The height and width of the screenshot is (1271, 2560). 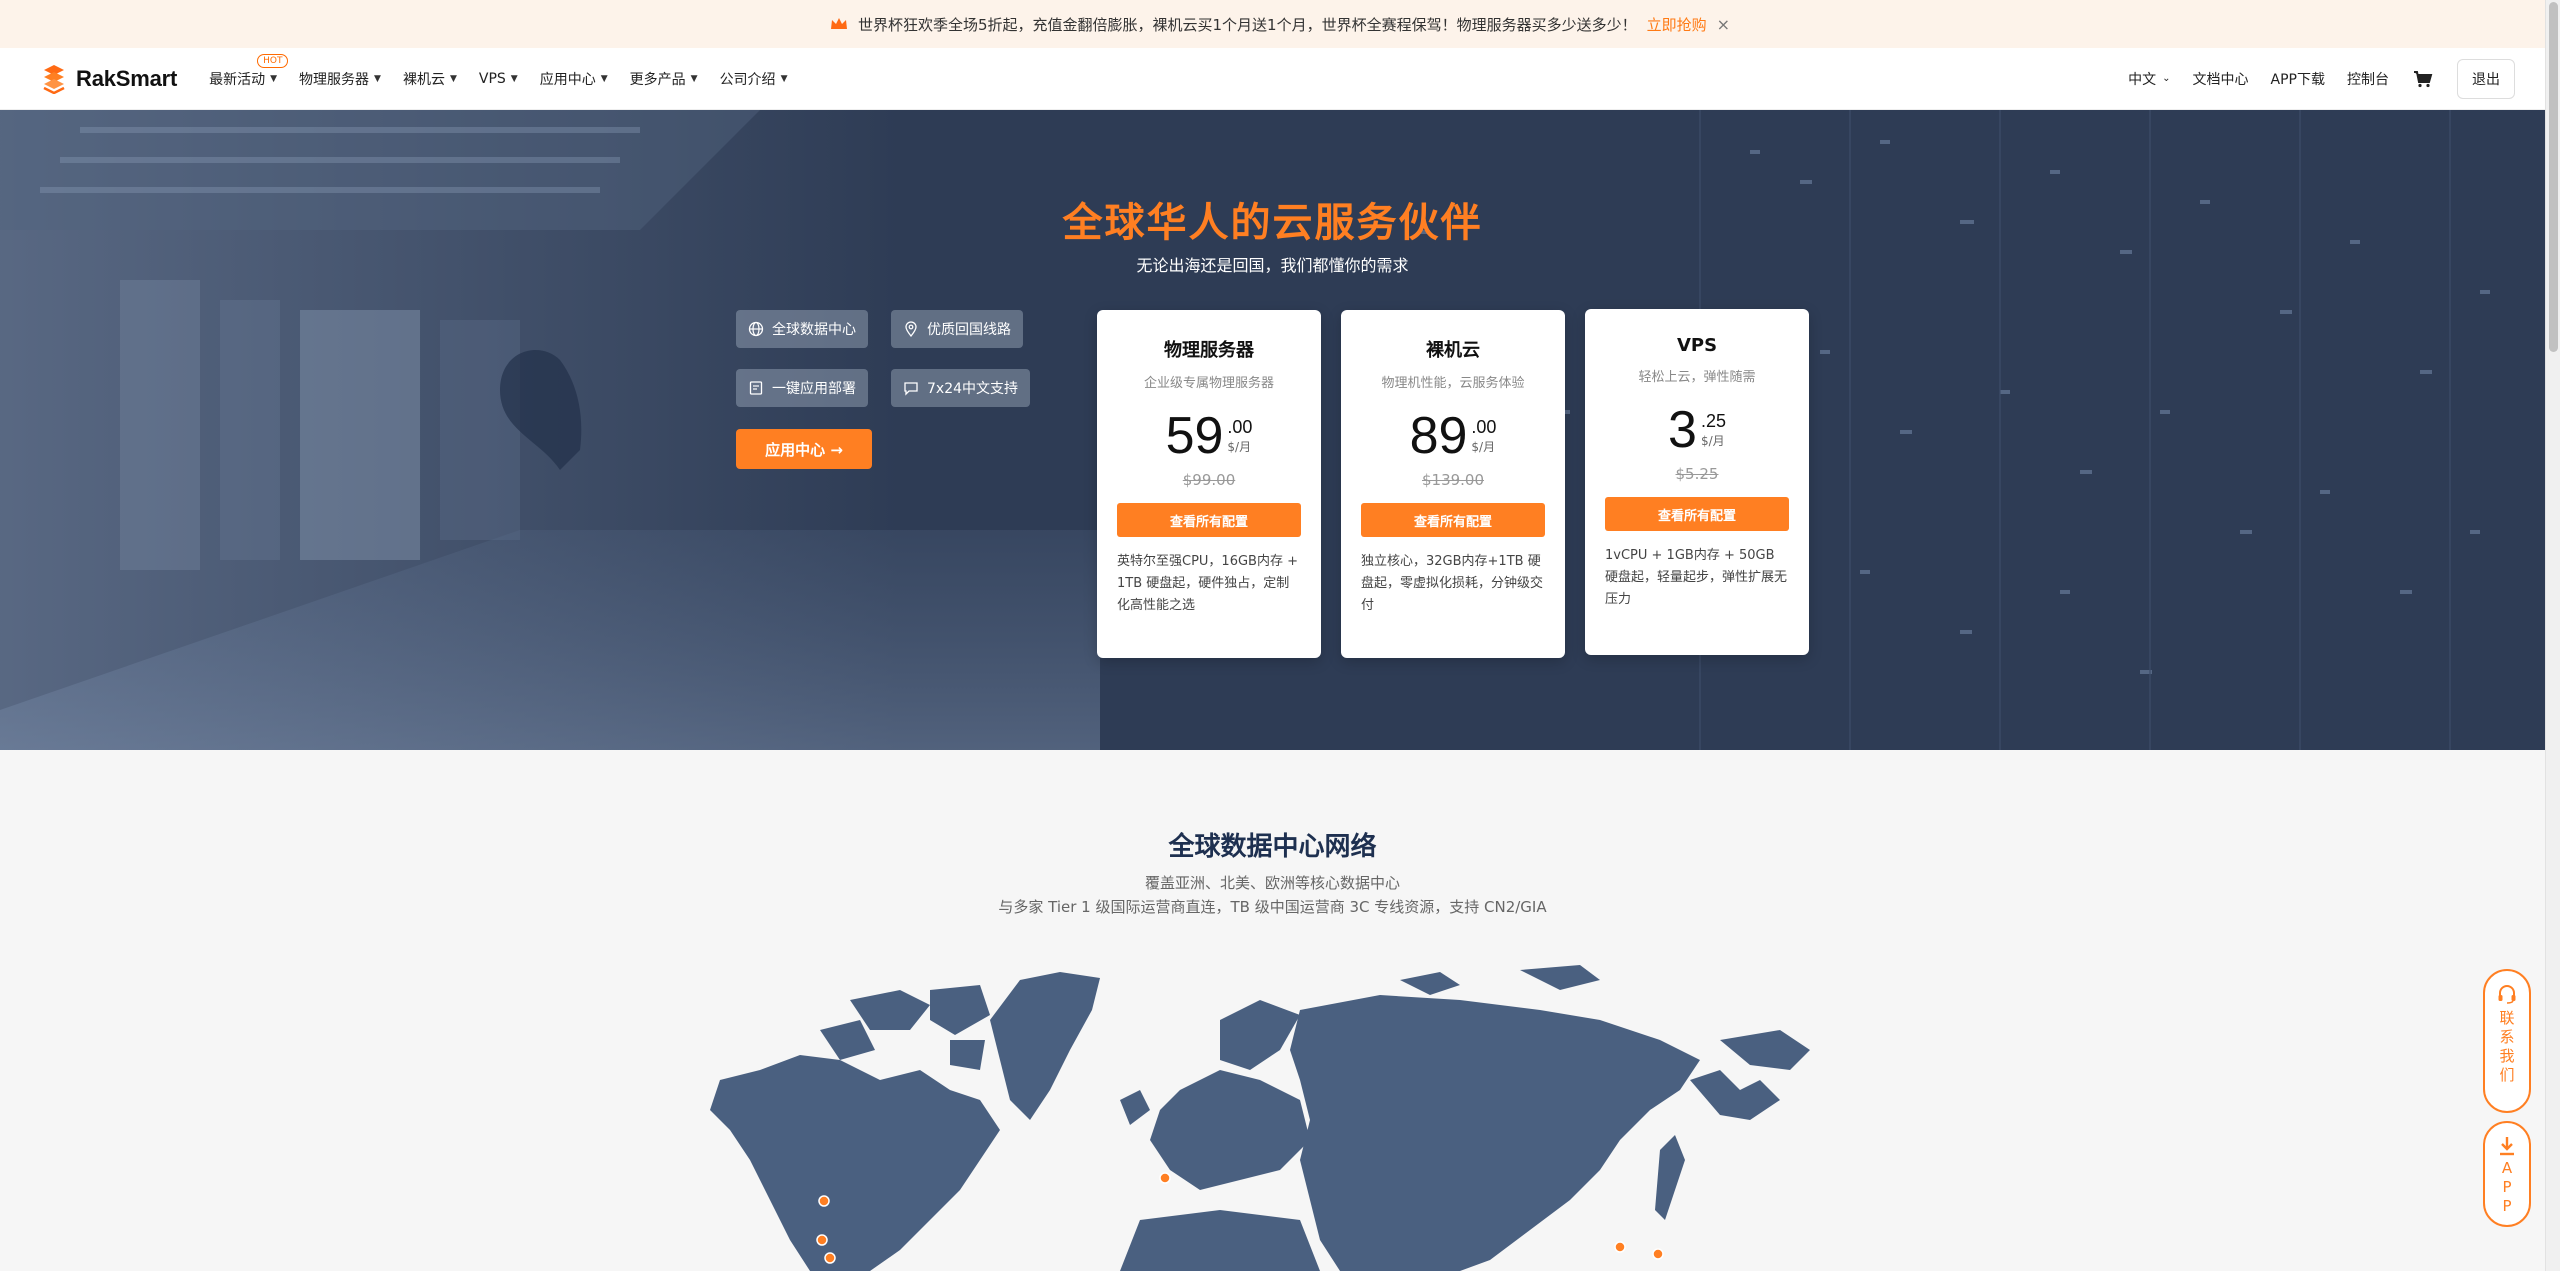 What do you see at coordinates (814, 389) in the screenshot?
I see `feature-label: 一键应用部署` at bounding box center [814, 389].